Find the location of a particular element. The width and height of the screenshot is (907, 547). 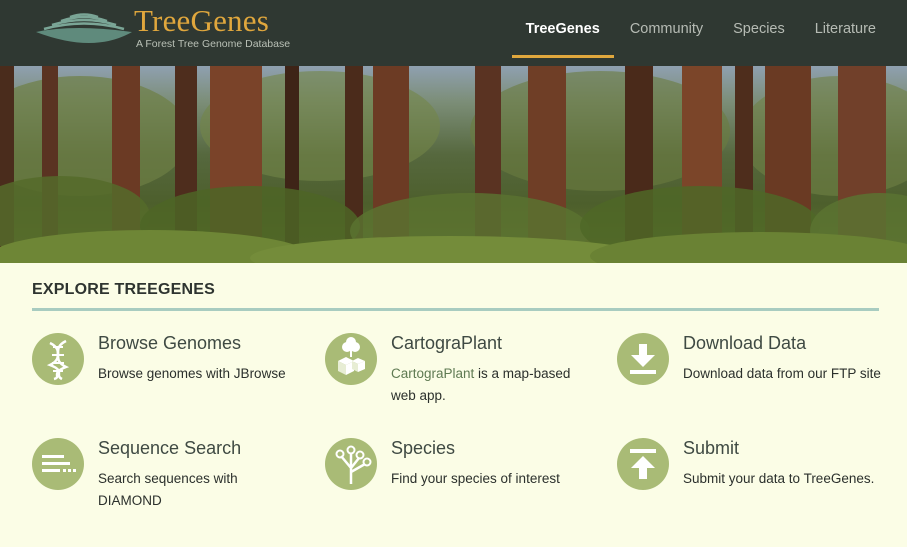

card-description: Browse genomes with JBrowse is located at coordinates (192, 373).